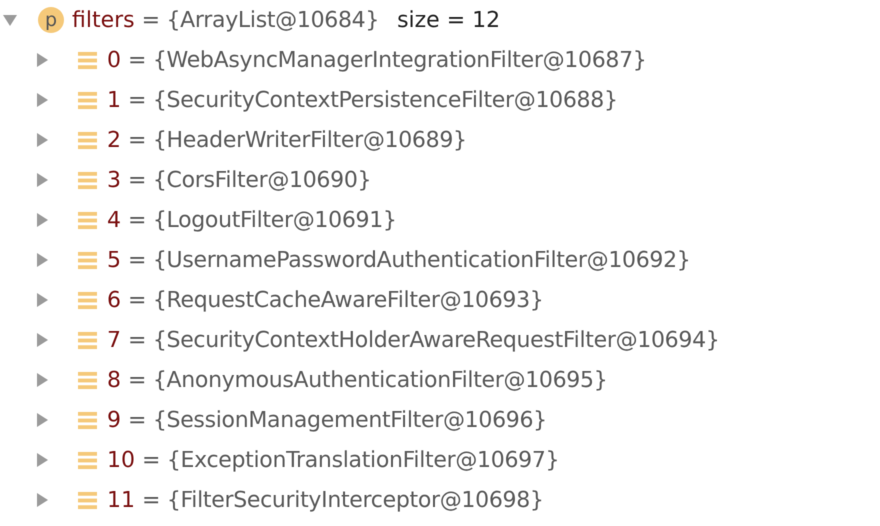  Describe the element at coordinates (114, 340) in the screenshot. I see `element-index: 7` at that location.